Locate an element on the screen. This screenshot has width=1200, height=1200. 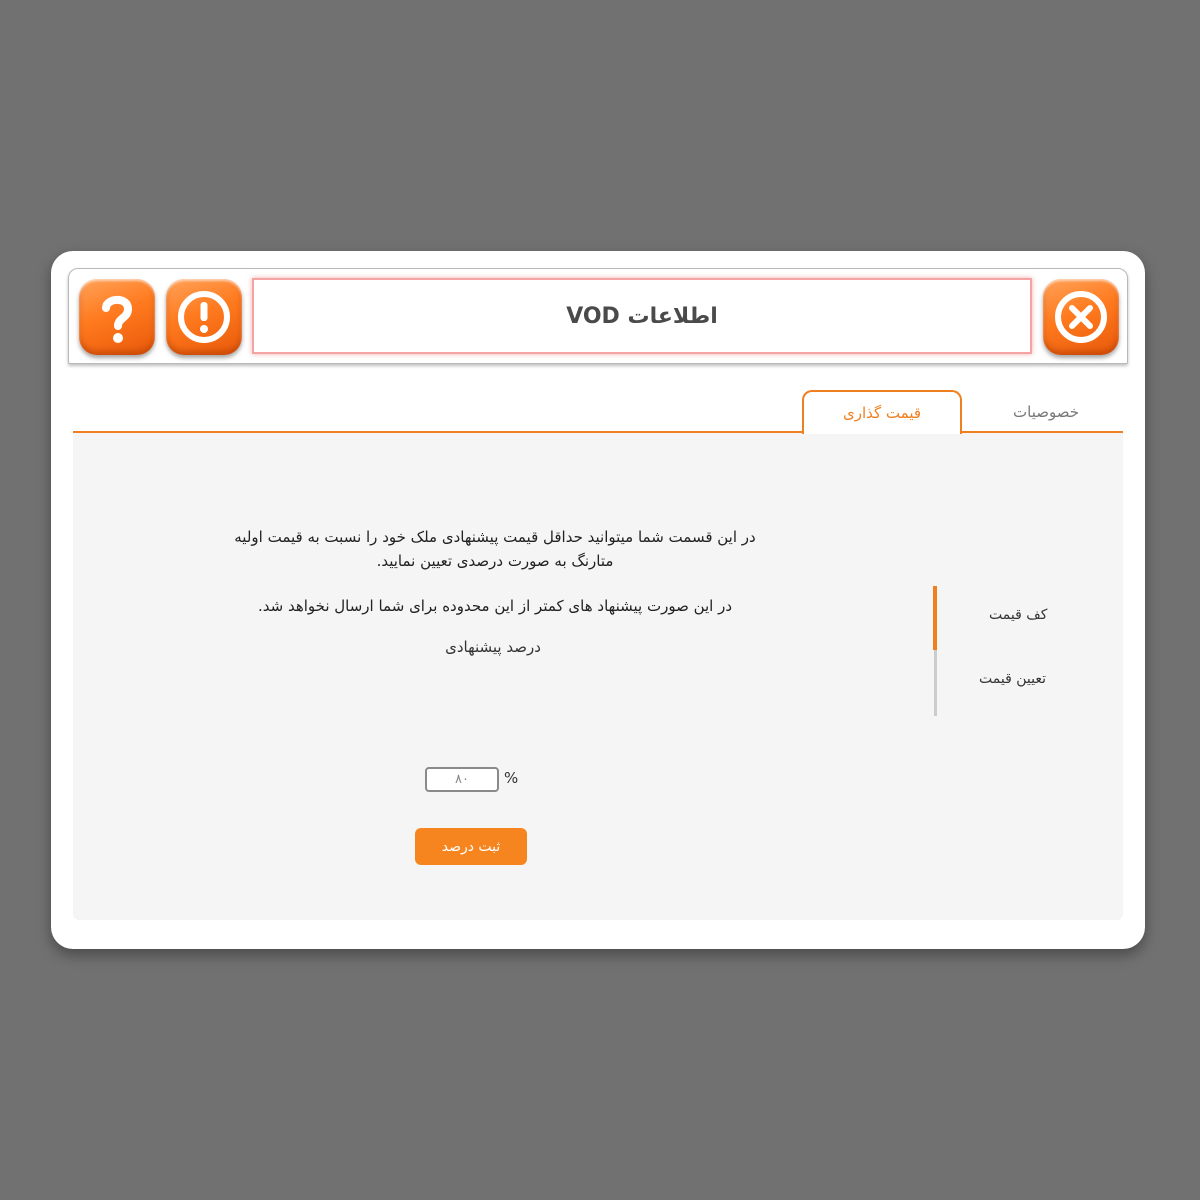
title-bar: اطلاعات VOD is located at coordinates (598, 316).